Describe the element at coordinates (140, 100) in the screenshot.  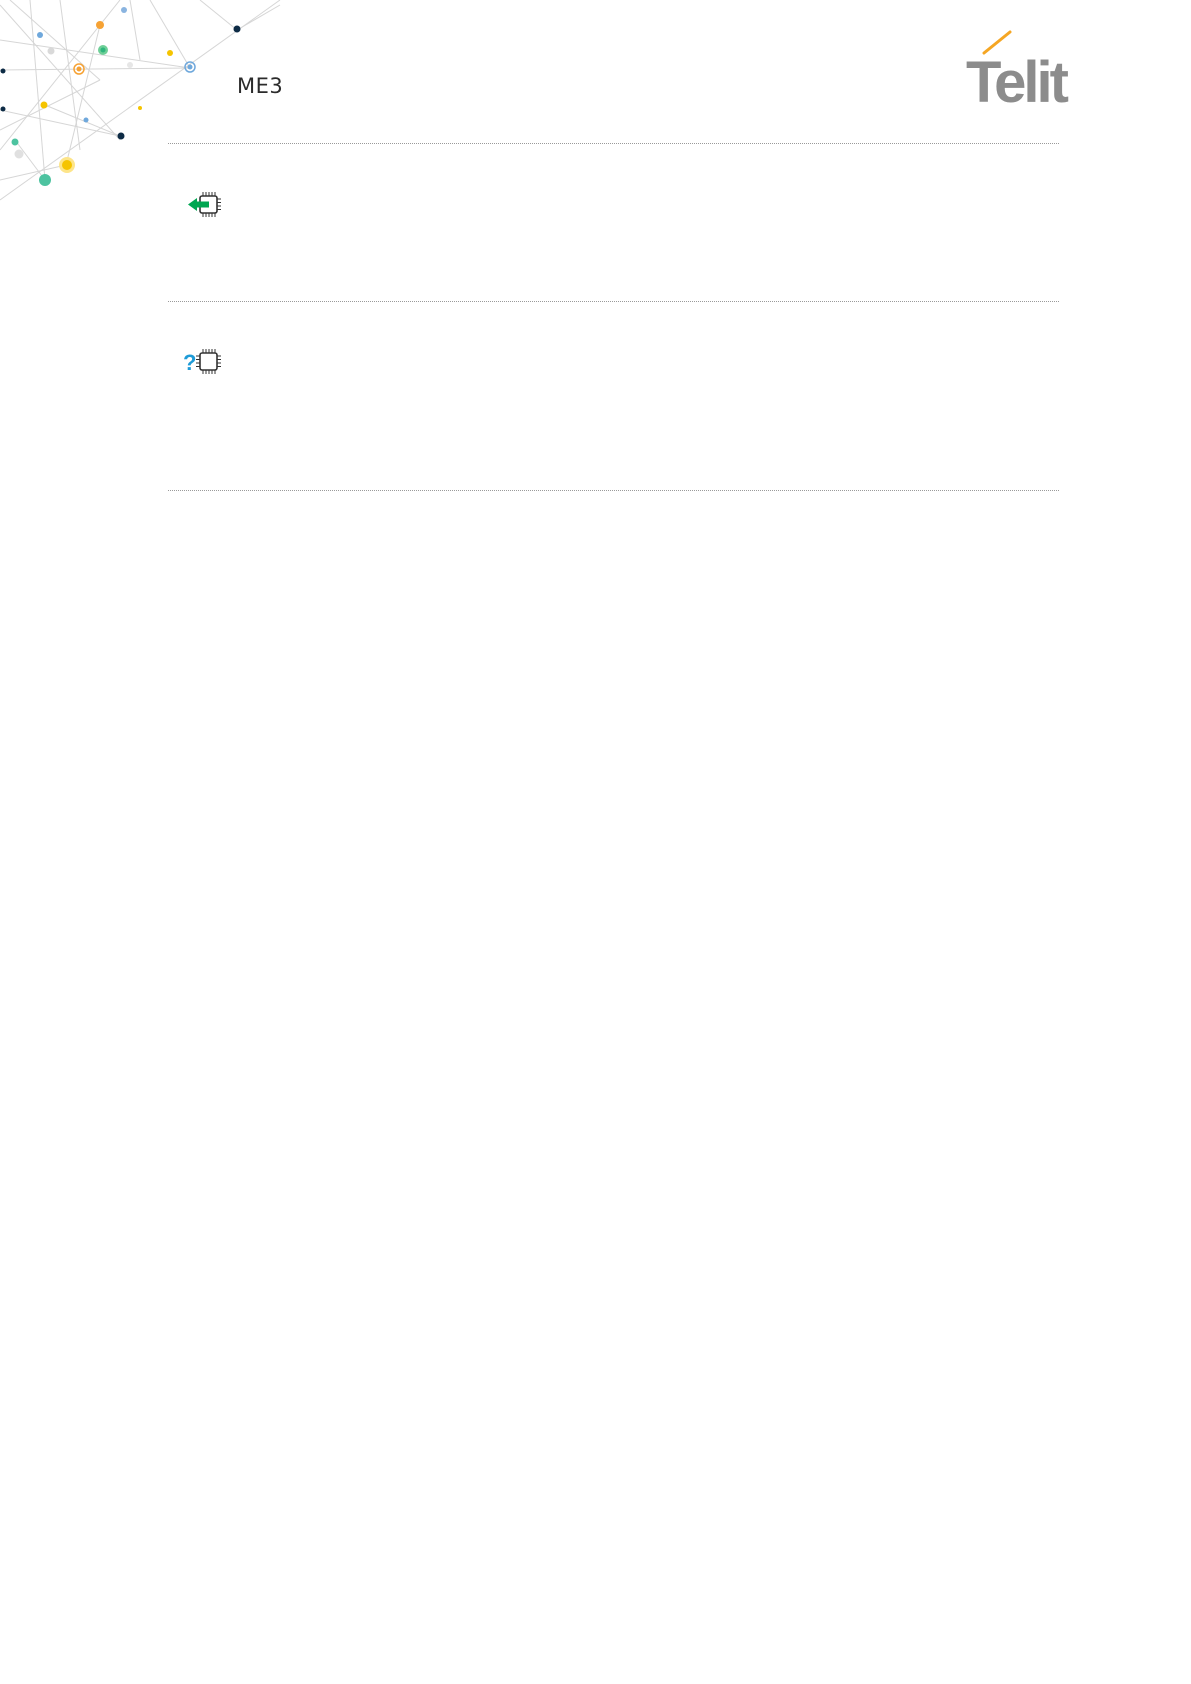
I see `decorative-network-graphic` at that location.